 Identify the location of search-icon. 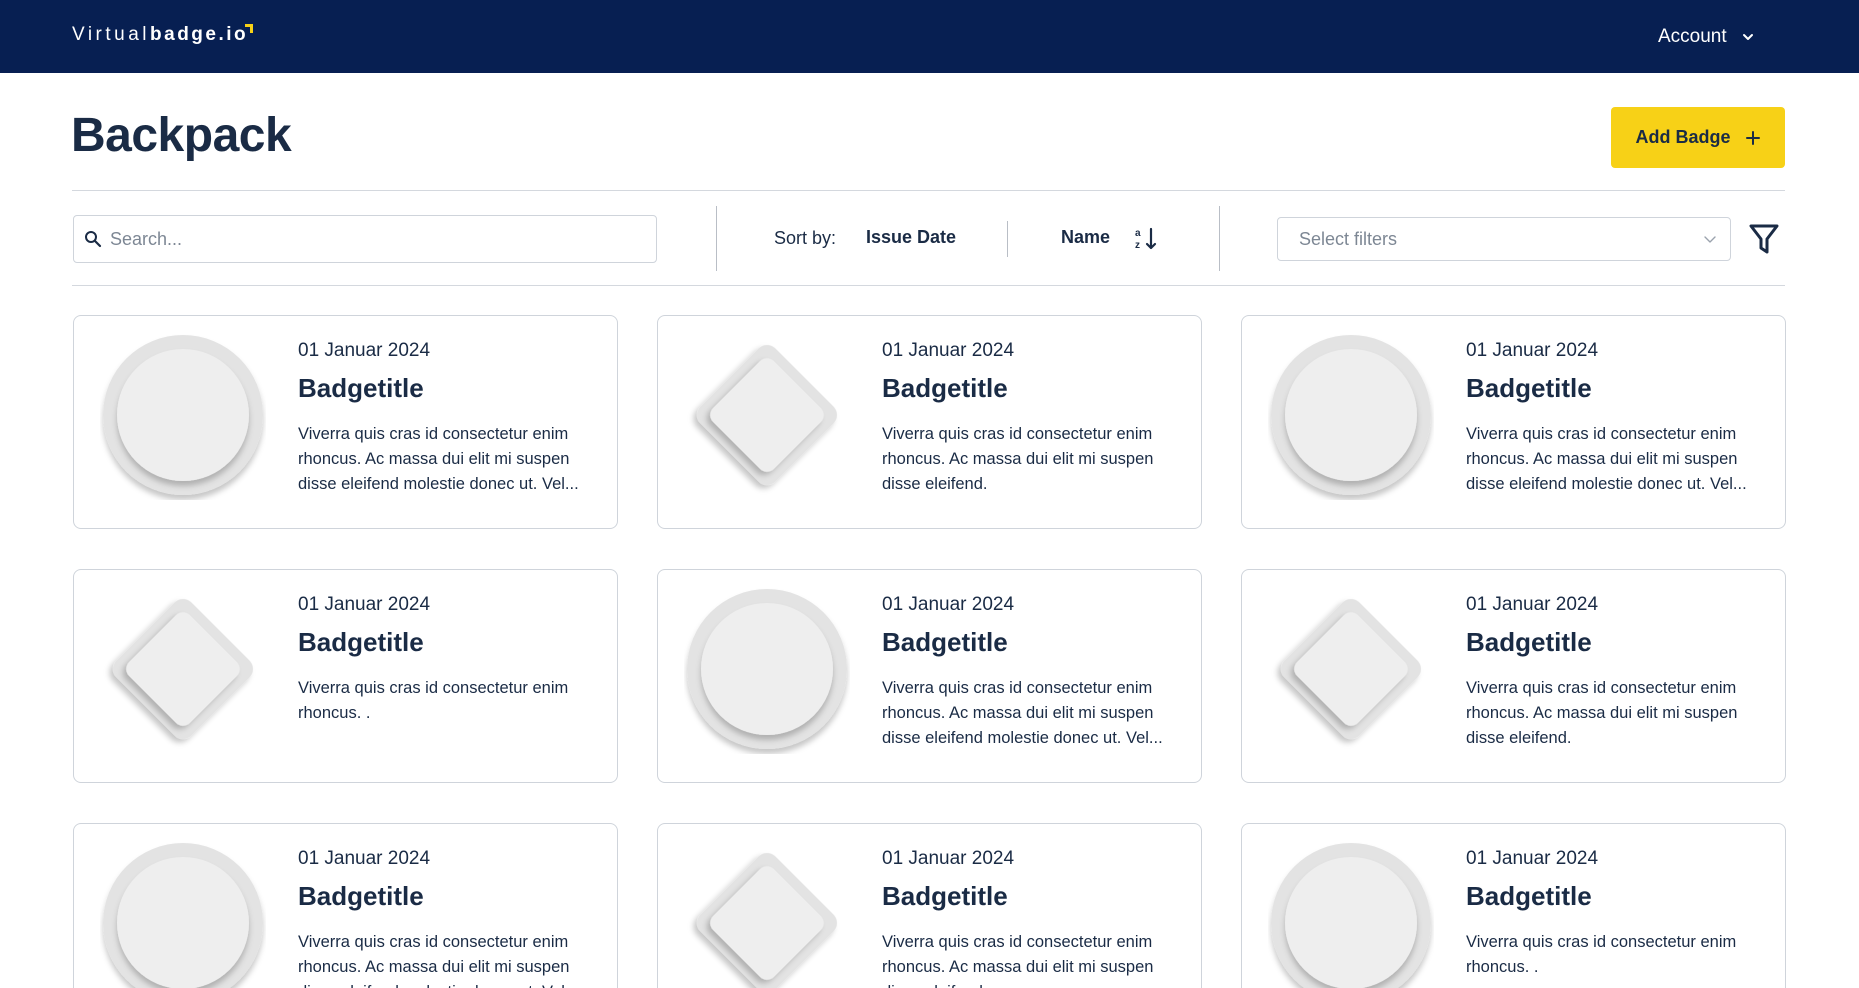
(93, 239).